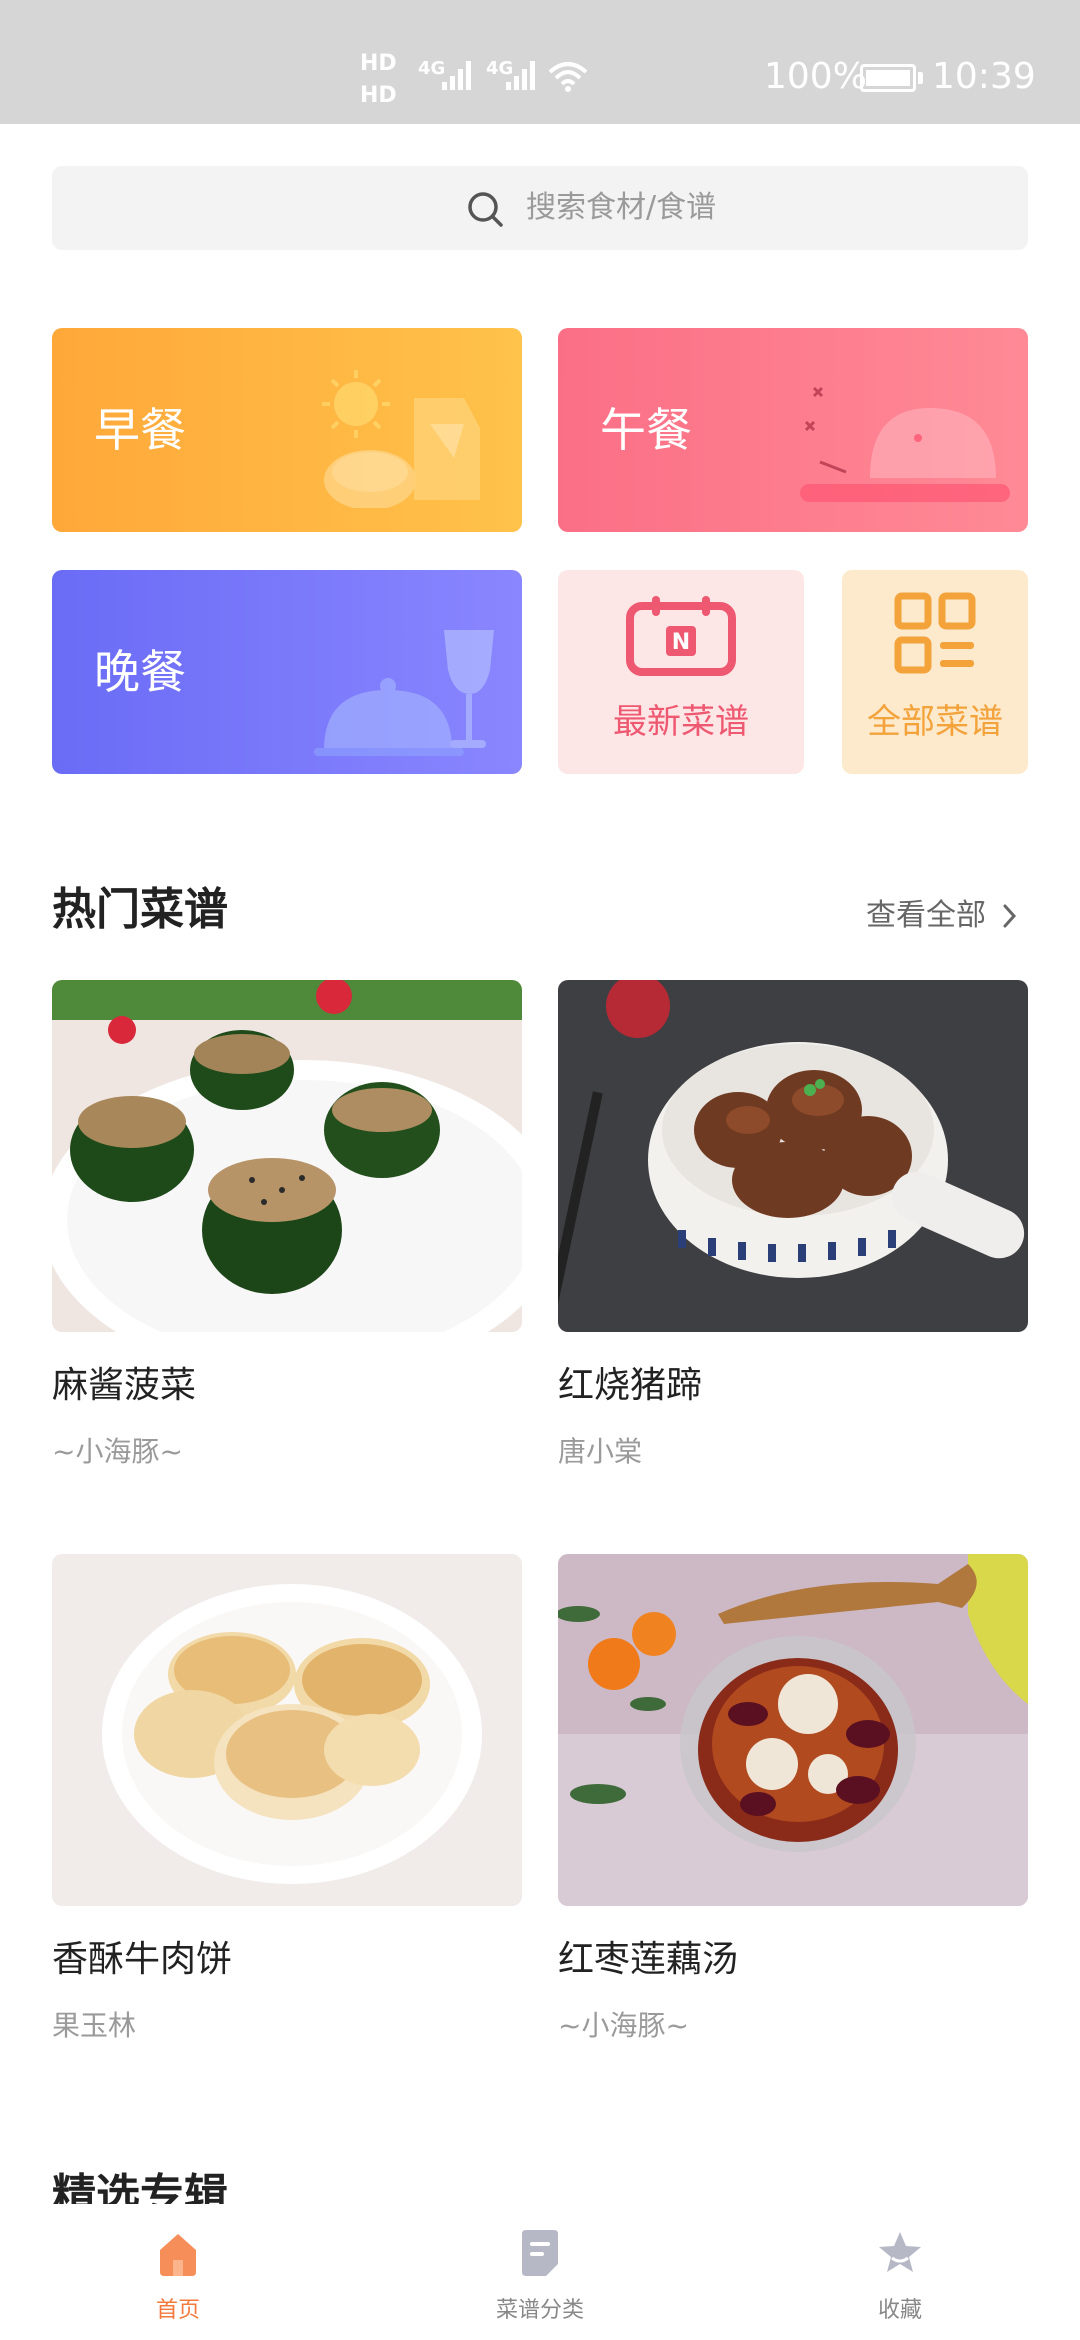  I want to click on recipe-image-beef-pie, so click(287, 1730).